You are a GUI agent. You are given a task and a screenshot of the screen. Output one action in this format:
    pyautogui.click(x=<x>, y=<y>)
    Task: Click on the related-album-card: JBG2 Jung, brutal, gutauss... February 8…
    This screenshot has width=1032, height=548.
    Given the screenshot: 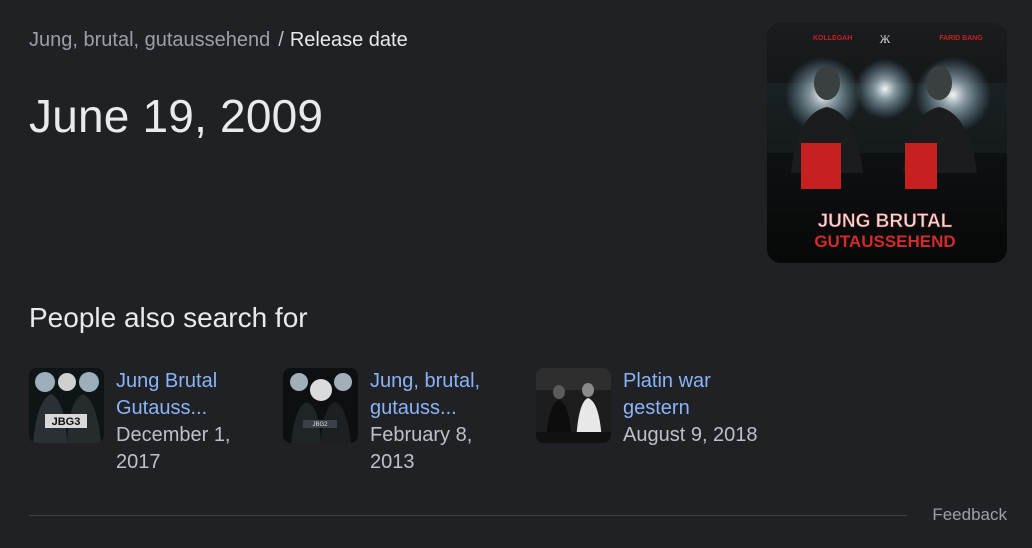 What is the action you would take?
    pyautogui.click(x=396, y=423)
    